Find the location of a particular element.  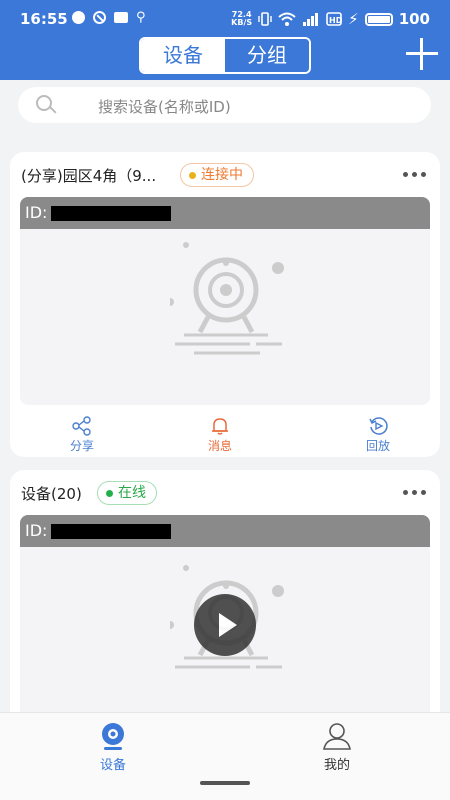

do-not-disturb-icon is located at coordinates (99, 17).